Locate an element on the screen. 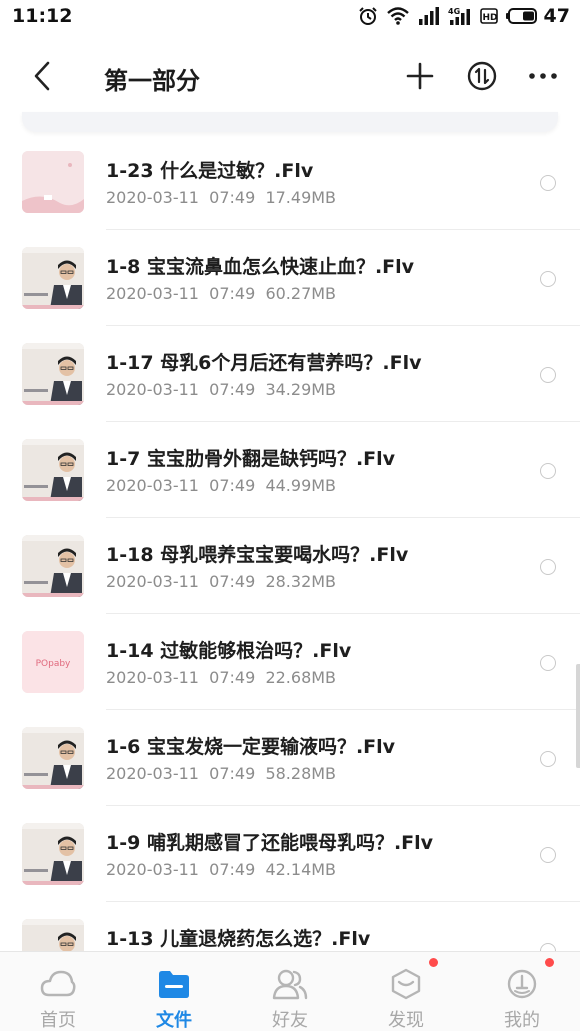 This screenshot has height=1031, width=580. cloud-icon is located at coordinates (58, 984).